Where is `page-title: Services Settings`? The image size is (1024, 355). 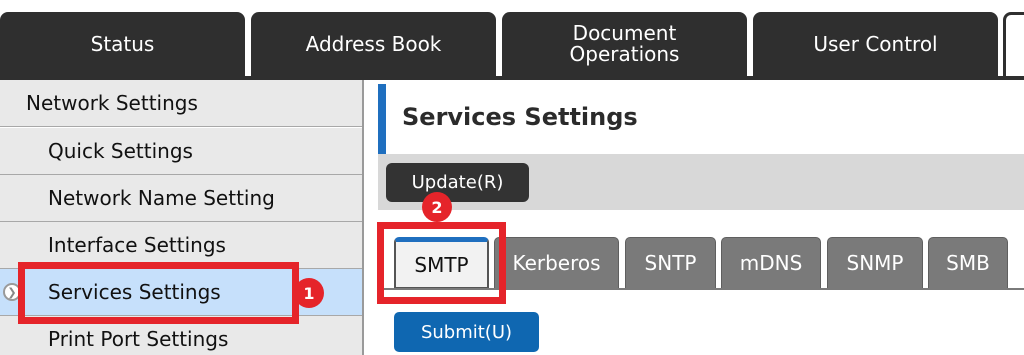
page-title: Services Settings is located at coordinates (520, 117).